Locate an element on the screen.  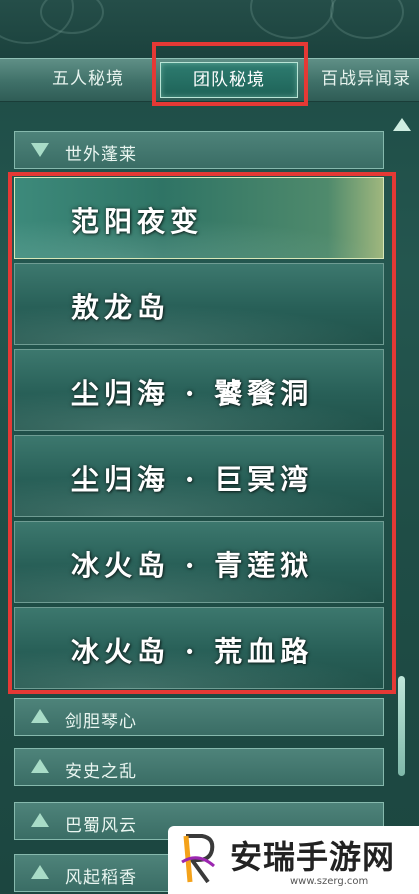
dungeon-name: 冰火岛 · 青莲狱 is located at coordinates (192, 565).